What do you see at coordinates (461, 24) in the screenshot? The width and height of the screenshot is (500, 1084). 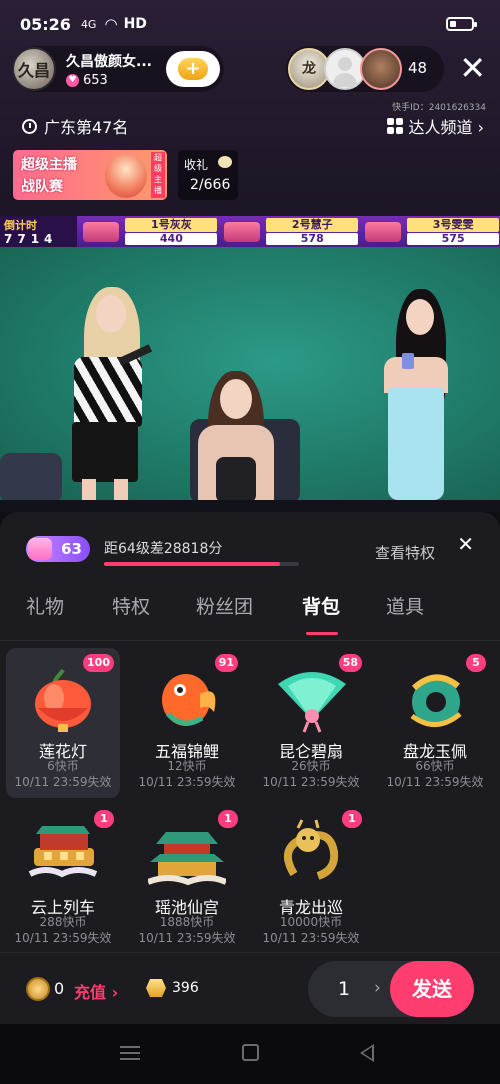 I see `battery-icon` at bounding box center [461, 24].